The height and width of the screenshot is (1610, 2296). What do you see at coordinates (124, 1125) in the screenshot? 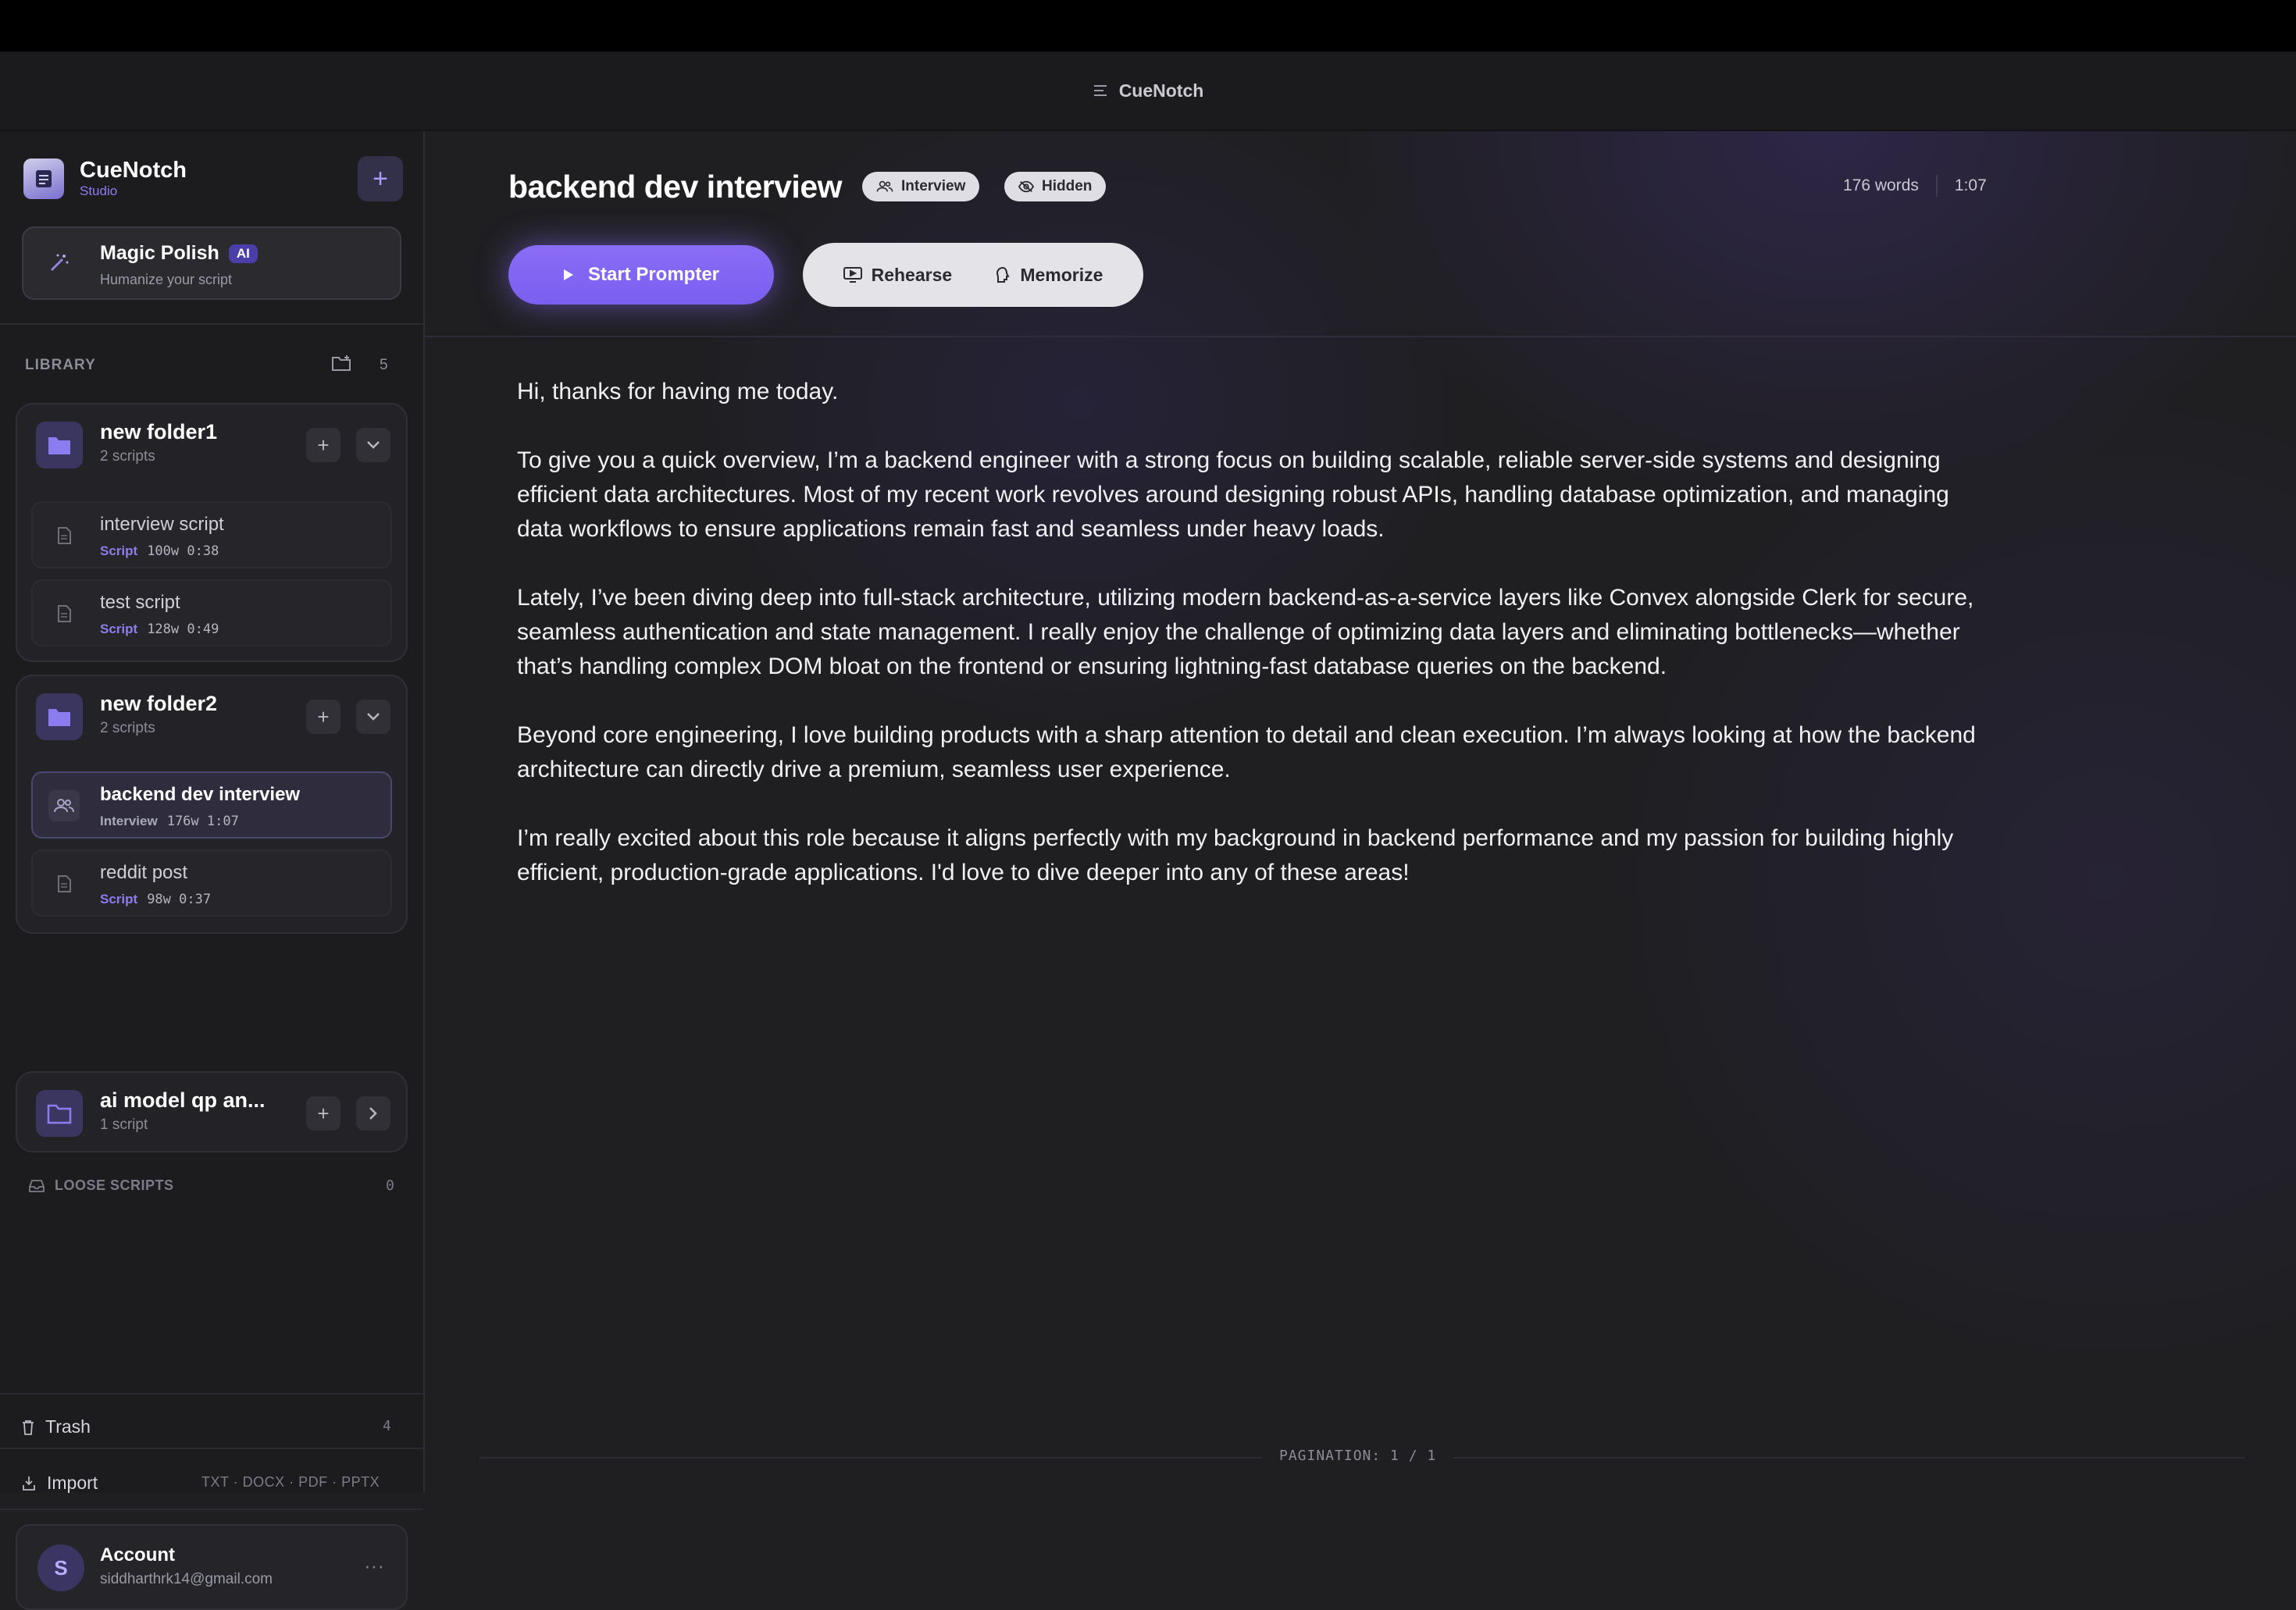
I see `folder-count: 1 script` at bounding box center [124, 1125].